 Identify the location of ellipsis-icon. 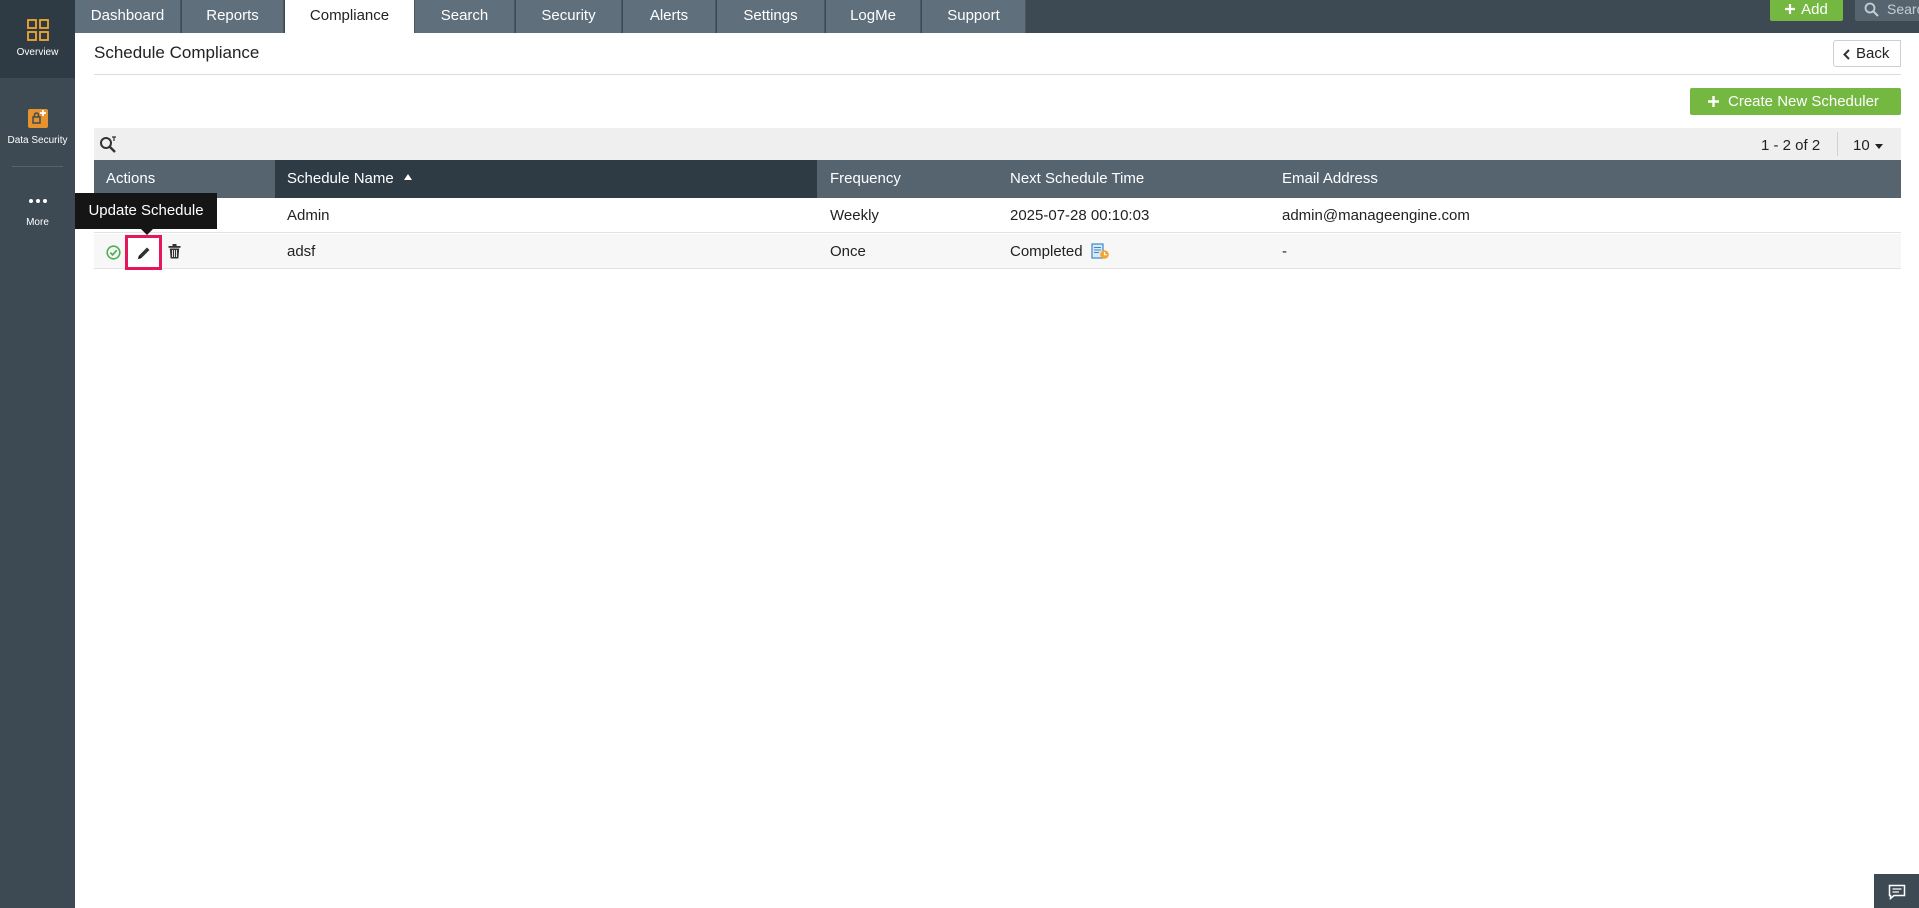
(37, 201).